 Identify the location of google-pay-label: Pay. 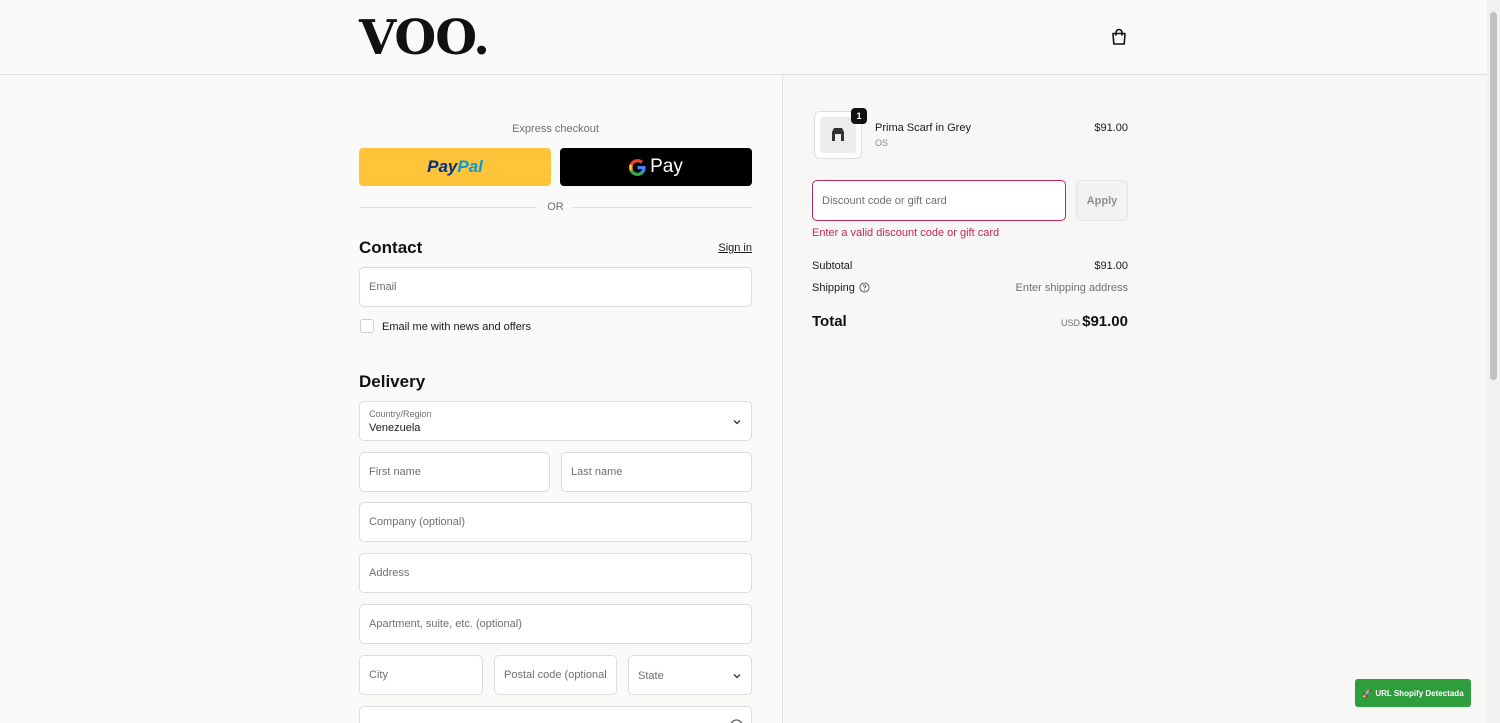
(666, 166).